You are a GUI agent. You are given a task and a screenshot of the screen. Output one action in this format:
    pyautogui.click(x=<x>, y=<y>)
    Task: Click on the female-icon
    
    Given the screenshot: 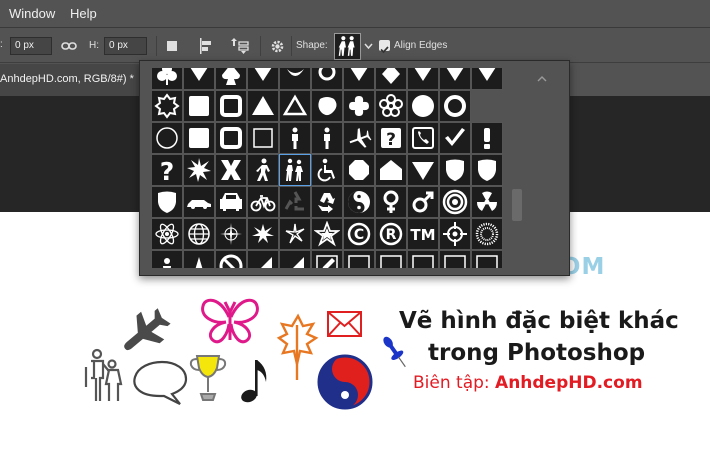 What is the action you would take?
    pyautogui.click(x=391, y=201)
    